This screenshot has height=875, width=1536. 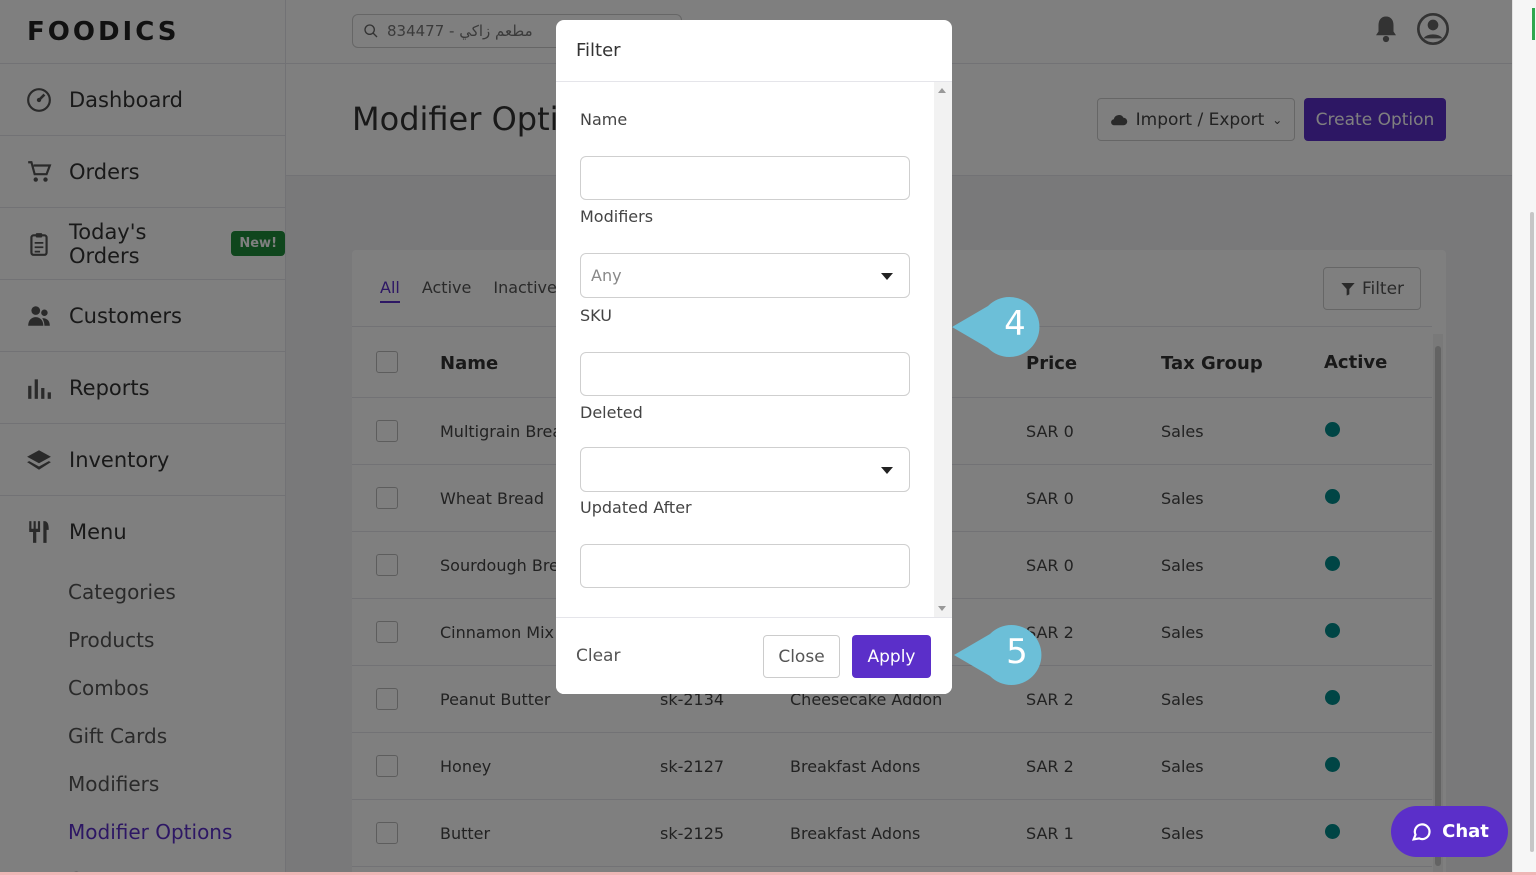 What do you see at coordinates (611, 412) in the screenshot?
I see `deleted-label: Deleted` at bounding box center [611, 412].